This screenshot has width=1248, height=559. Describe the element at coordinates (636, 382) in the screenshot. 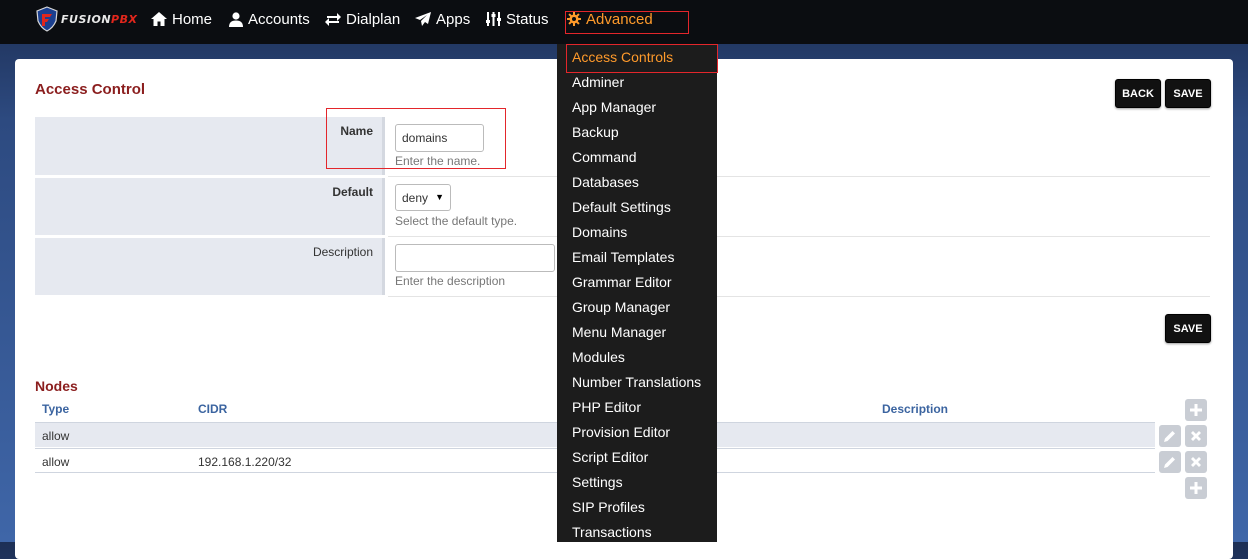

I see `menu-item-number-translations: Number Translations` at that location.